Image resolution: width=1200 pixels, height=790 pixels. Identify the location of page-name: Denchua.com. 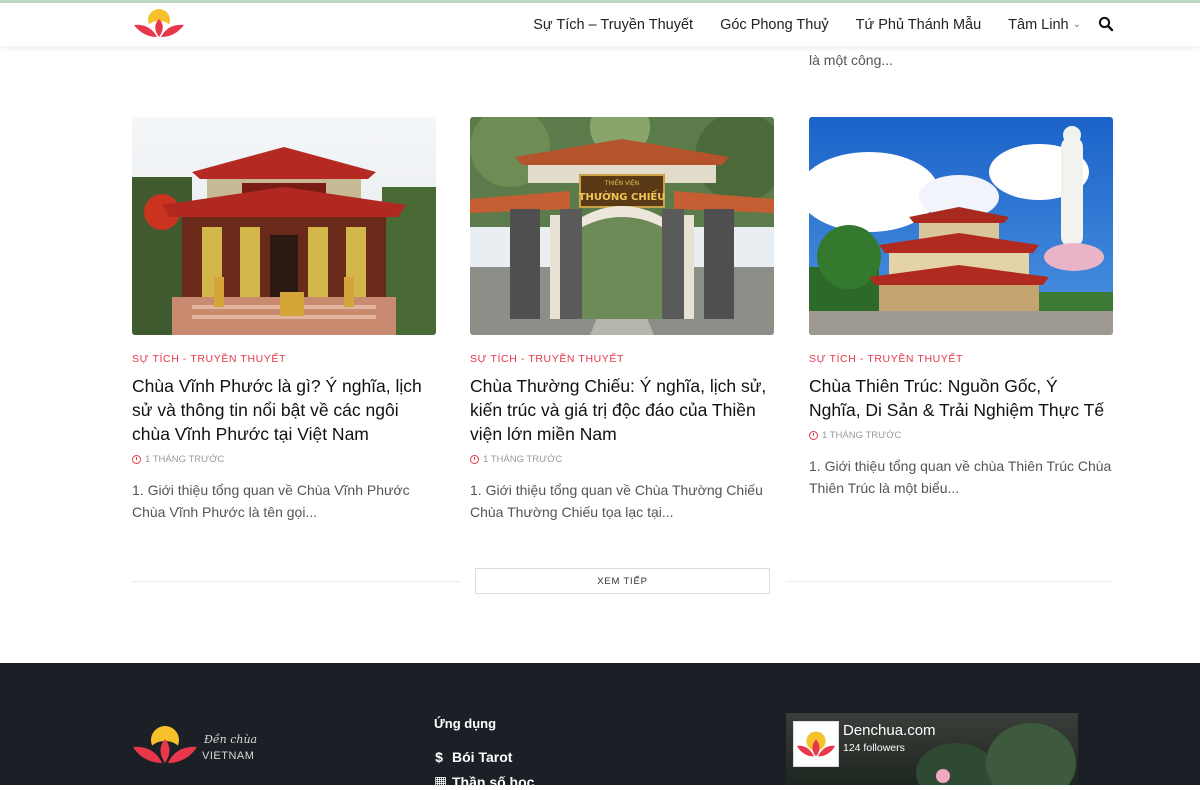
(889, 730).